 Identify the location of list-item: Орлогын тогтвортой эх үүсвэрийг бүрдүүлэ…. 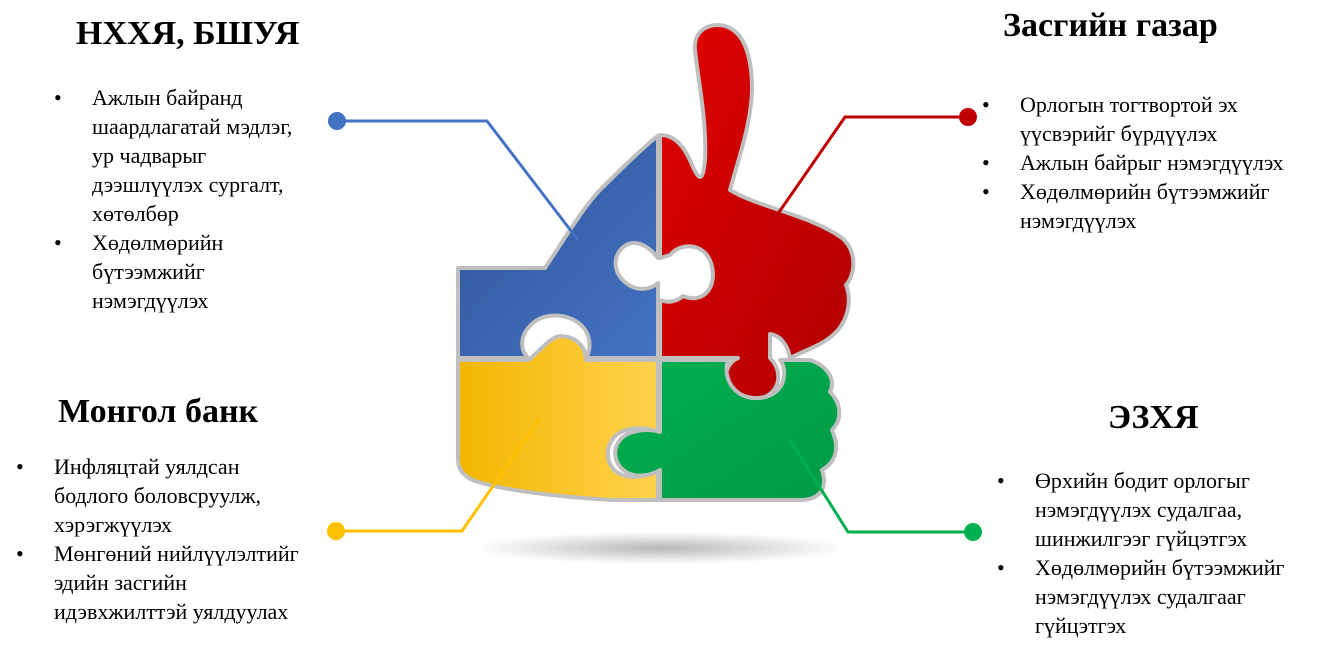
(1149, 119).